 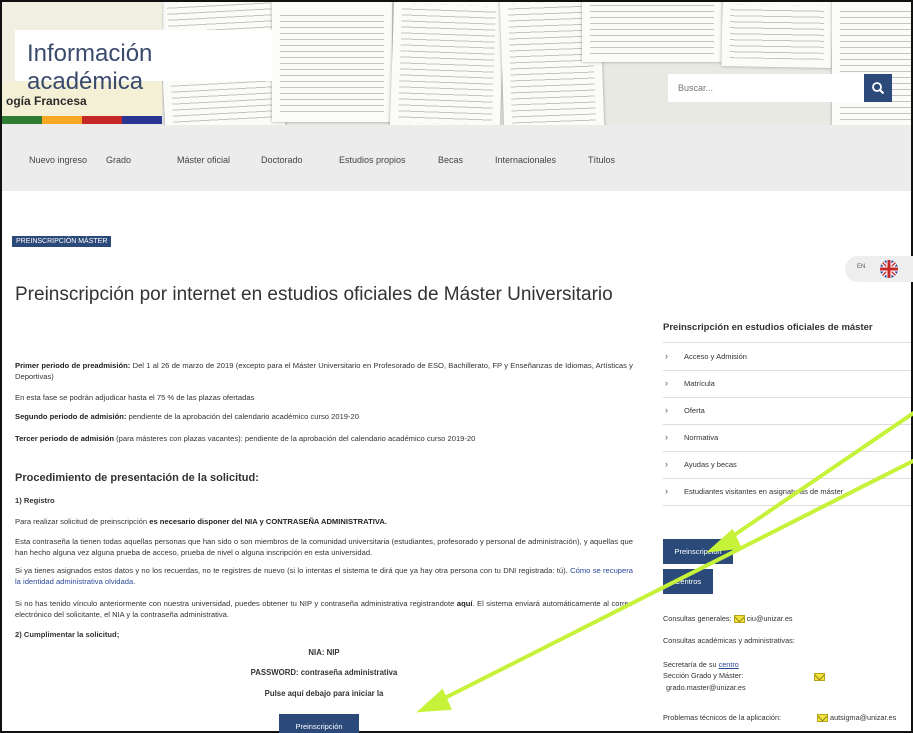 What do you see at coordinates (601, 160) in the screenshot?
I see `nav-item-titulos: Títulos` at bounding box center [601, 160].